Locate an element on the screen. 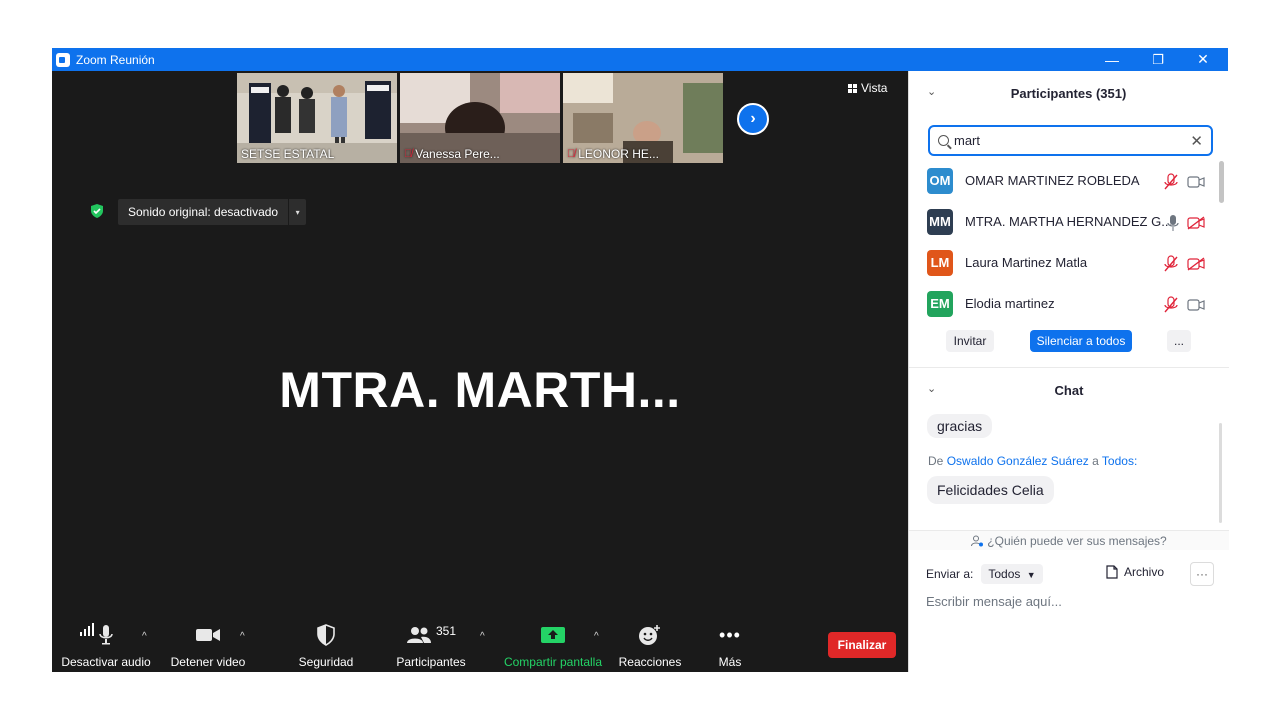  recipient-name: Todos: is located at coordinates (1119, 461).